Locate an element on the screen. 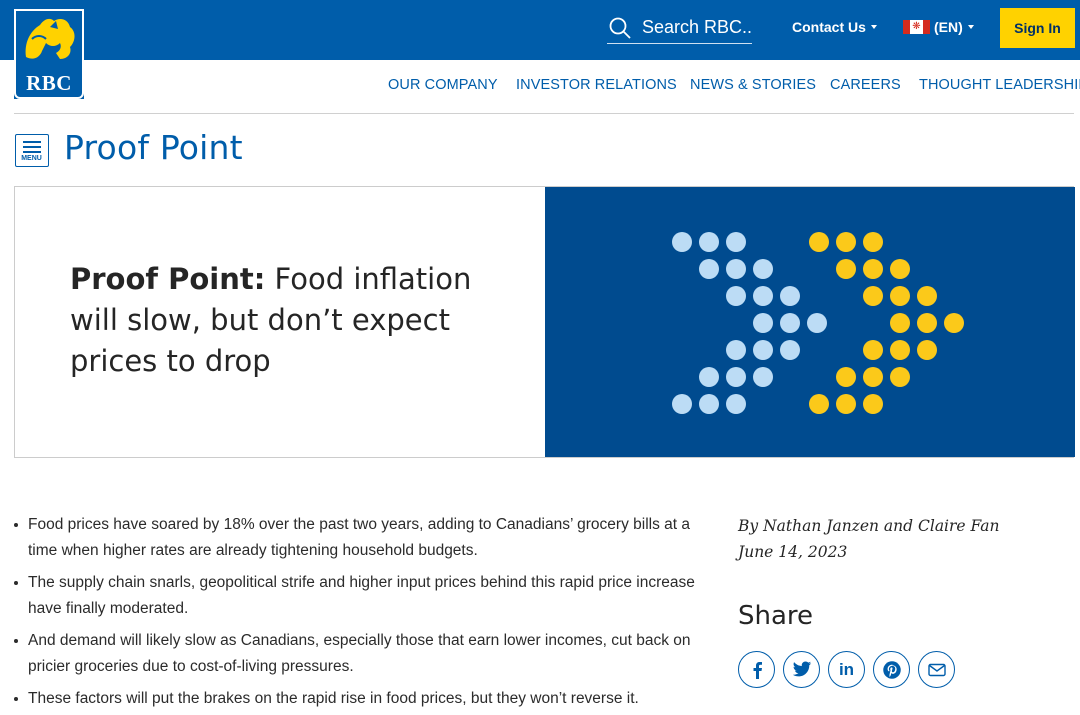 This screenshot has height=715, width=1080. linkedin-icon: in is located at coordinates (846, 669).